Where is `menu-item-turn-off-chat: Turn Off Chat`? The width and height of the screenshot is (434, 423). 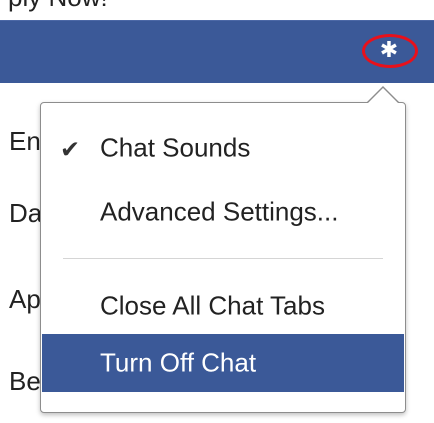
menu-item-turn-off-chat: Turn Off Chat is located at coordinates (223, 363).